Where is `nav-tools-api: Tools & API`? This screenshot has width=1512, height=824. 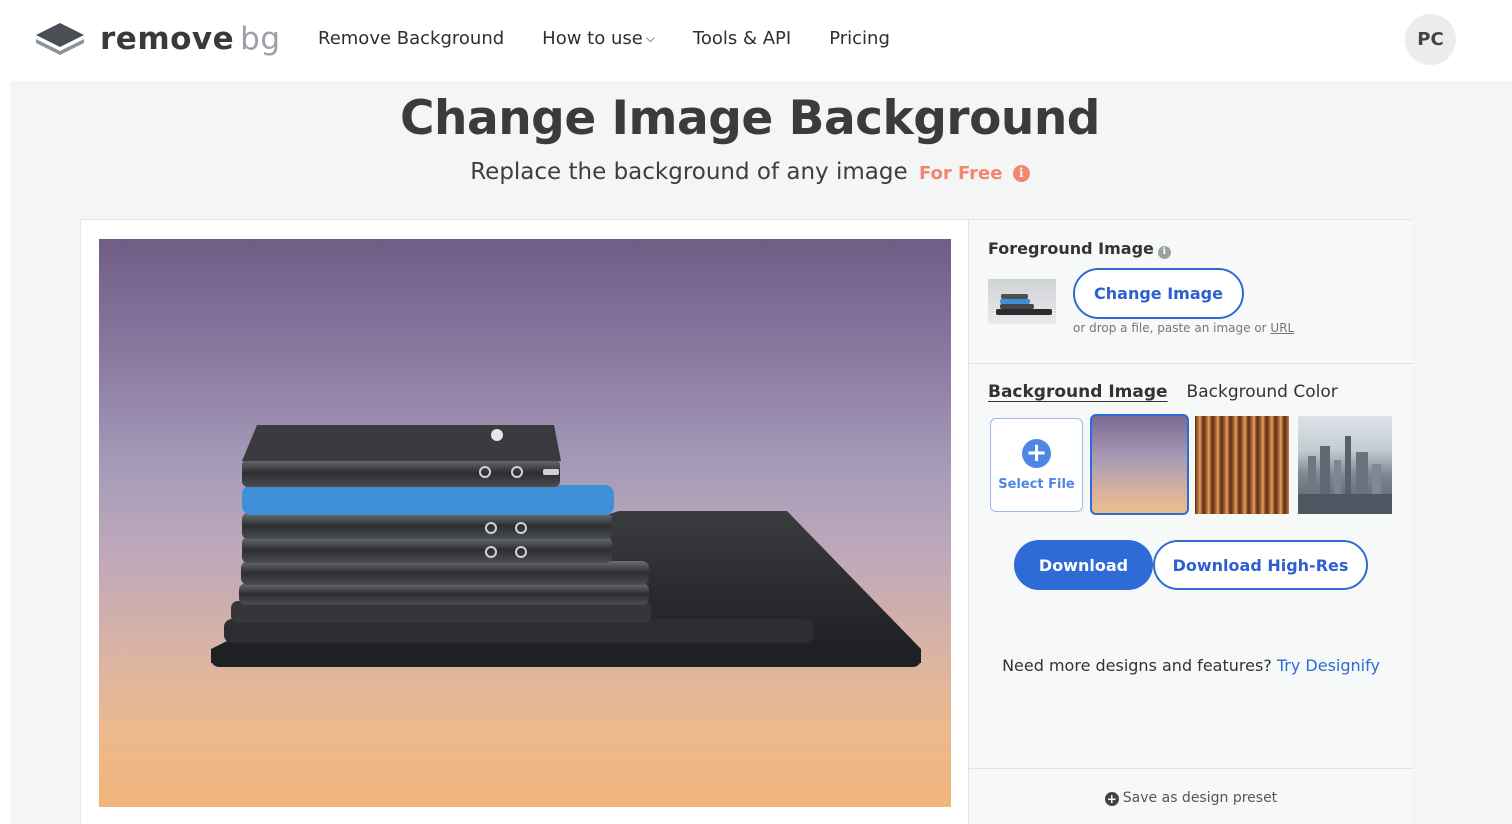 nav-tools-api: Tools & API is located at coordinates (742, 38).